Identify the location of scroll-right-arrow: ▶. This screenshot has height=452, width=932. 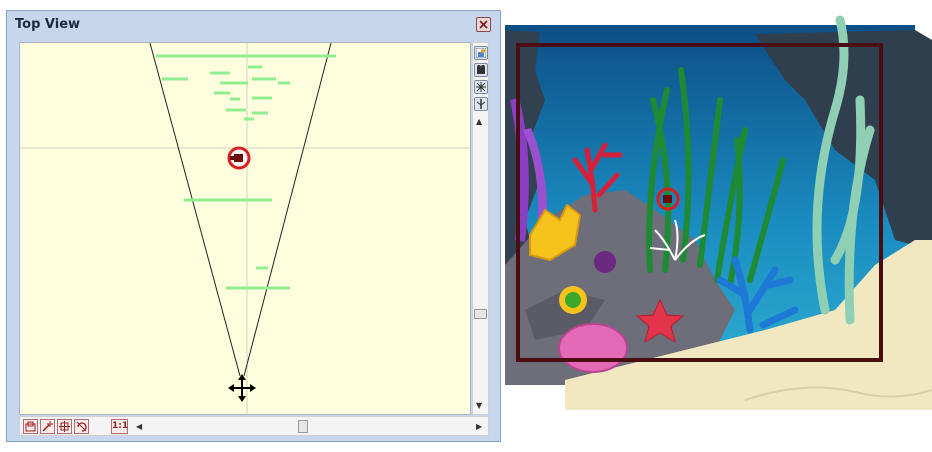
(479, 426).